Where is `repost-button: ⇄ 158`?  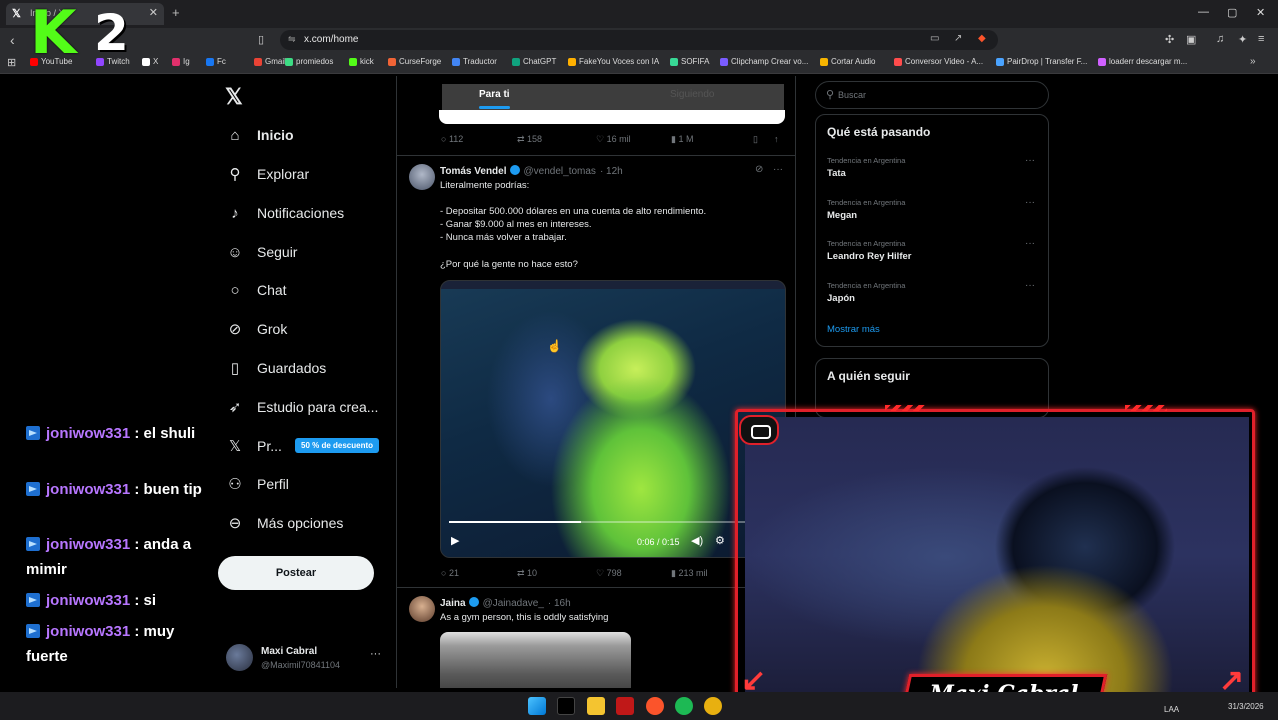
repost-button: ⇄ 158 is located at coordinates (529, 139).